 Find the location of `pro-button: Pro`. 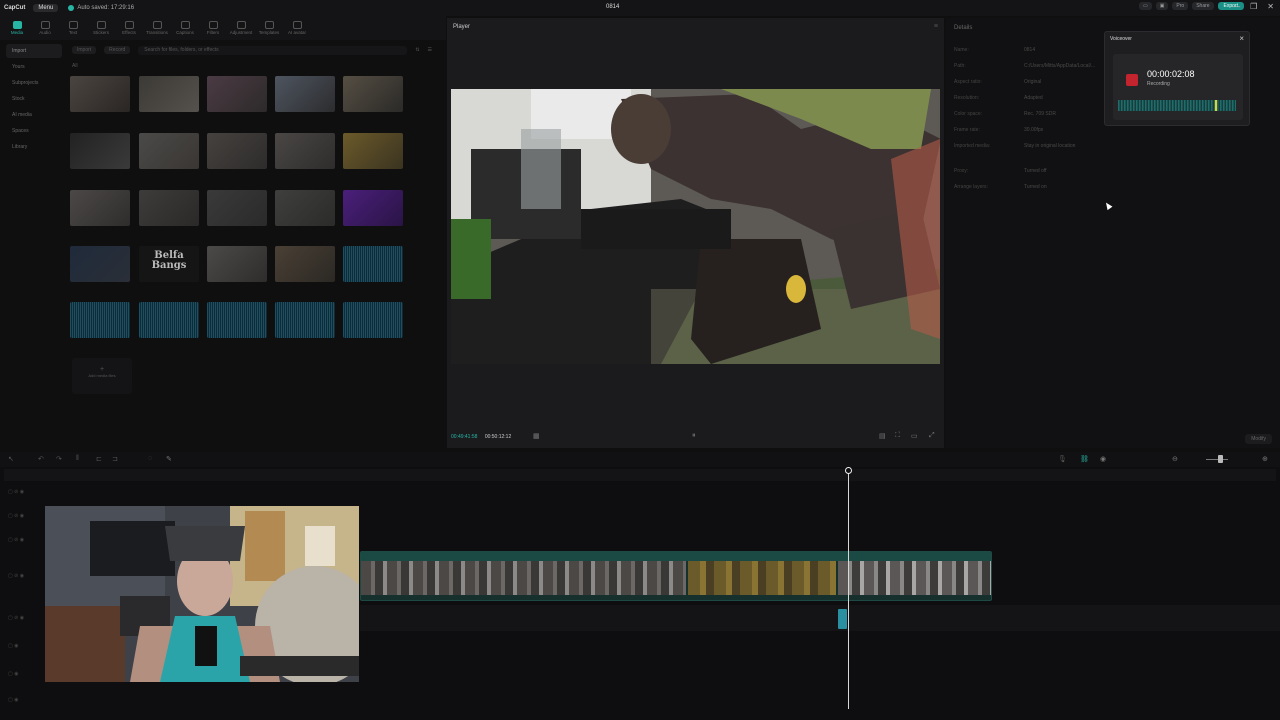

pro-button: Pro is located at coordinates (1180, 6).